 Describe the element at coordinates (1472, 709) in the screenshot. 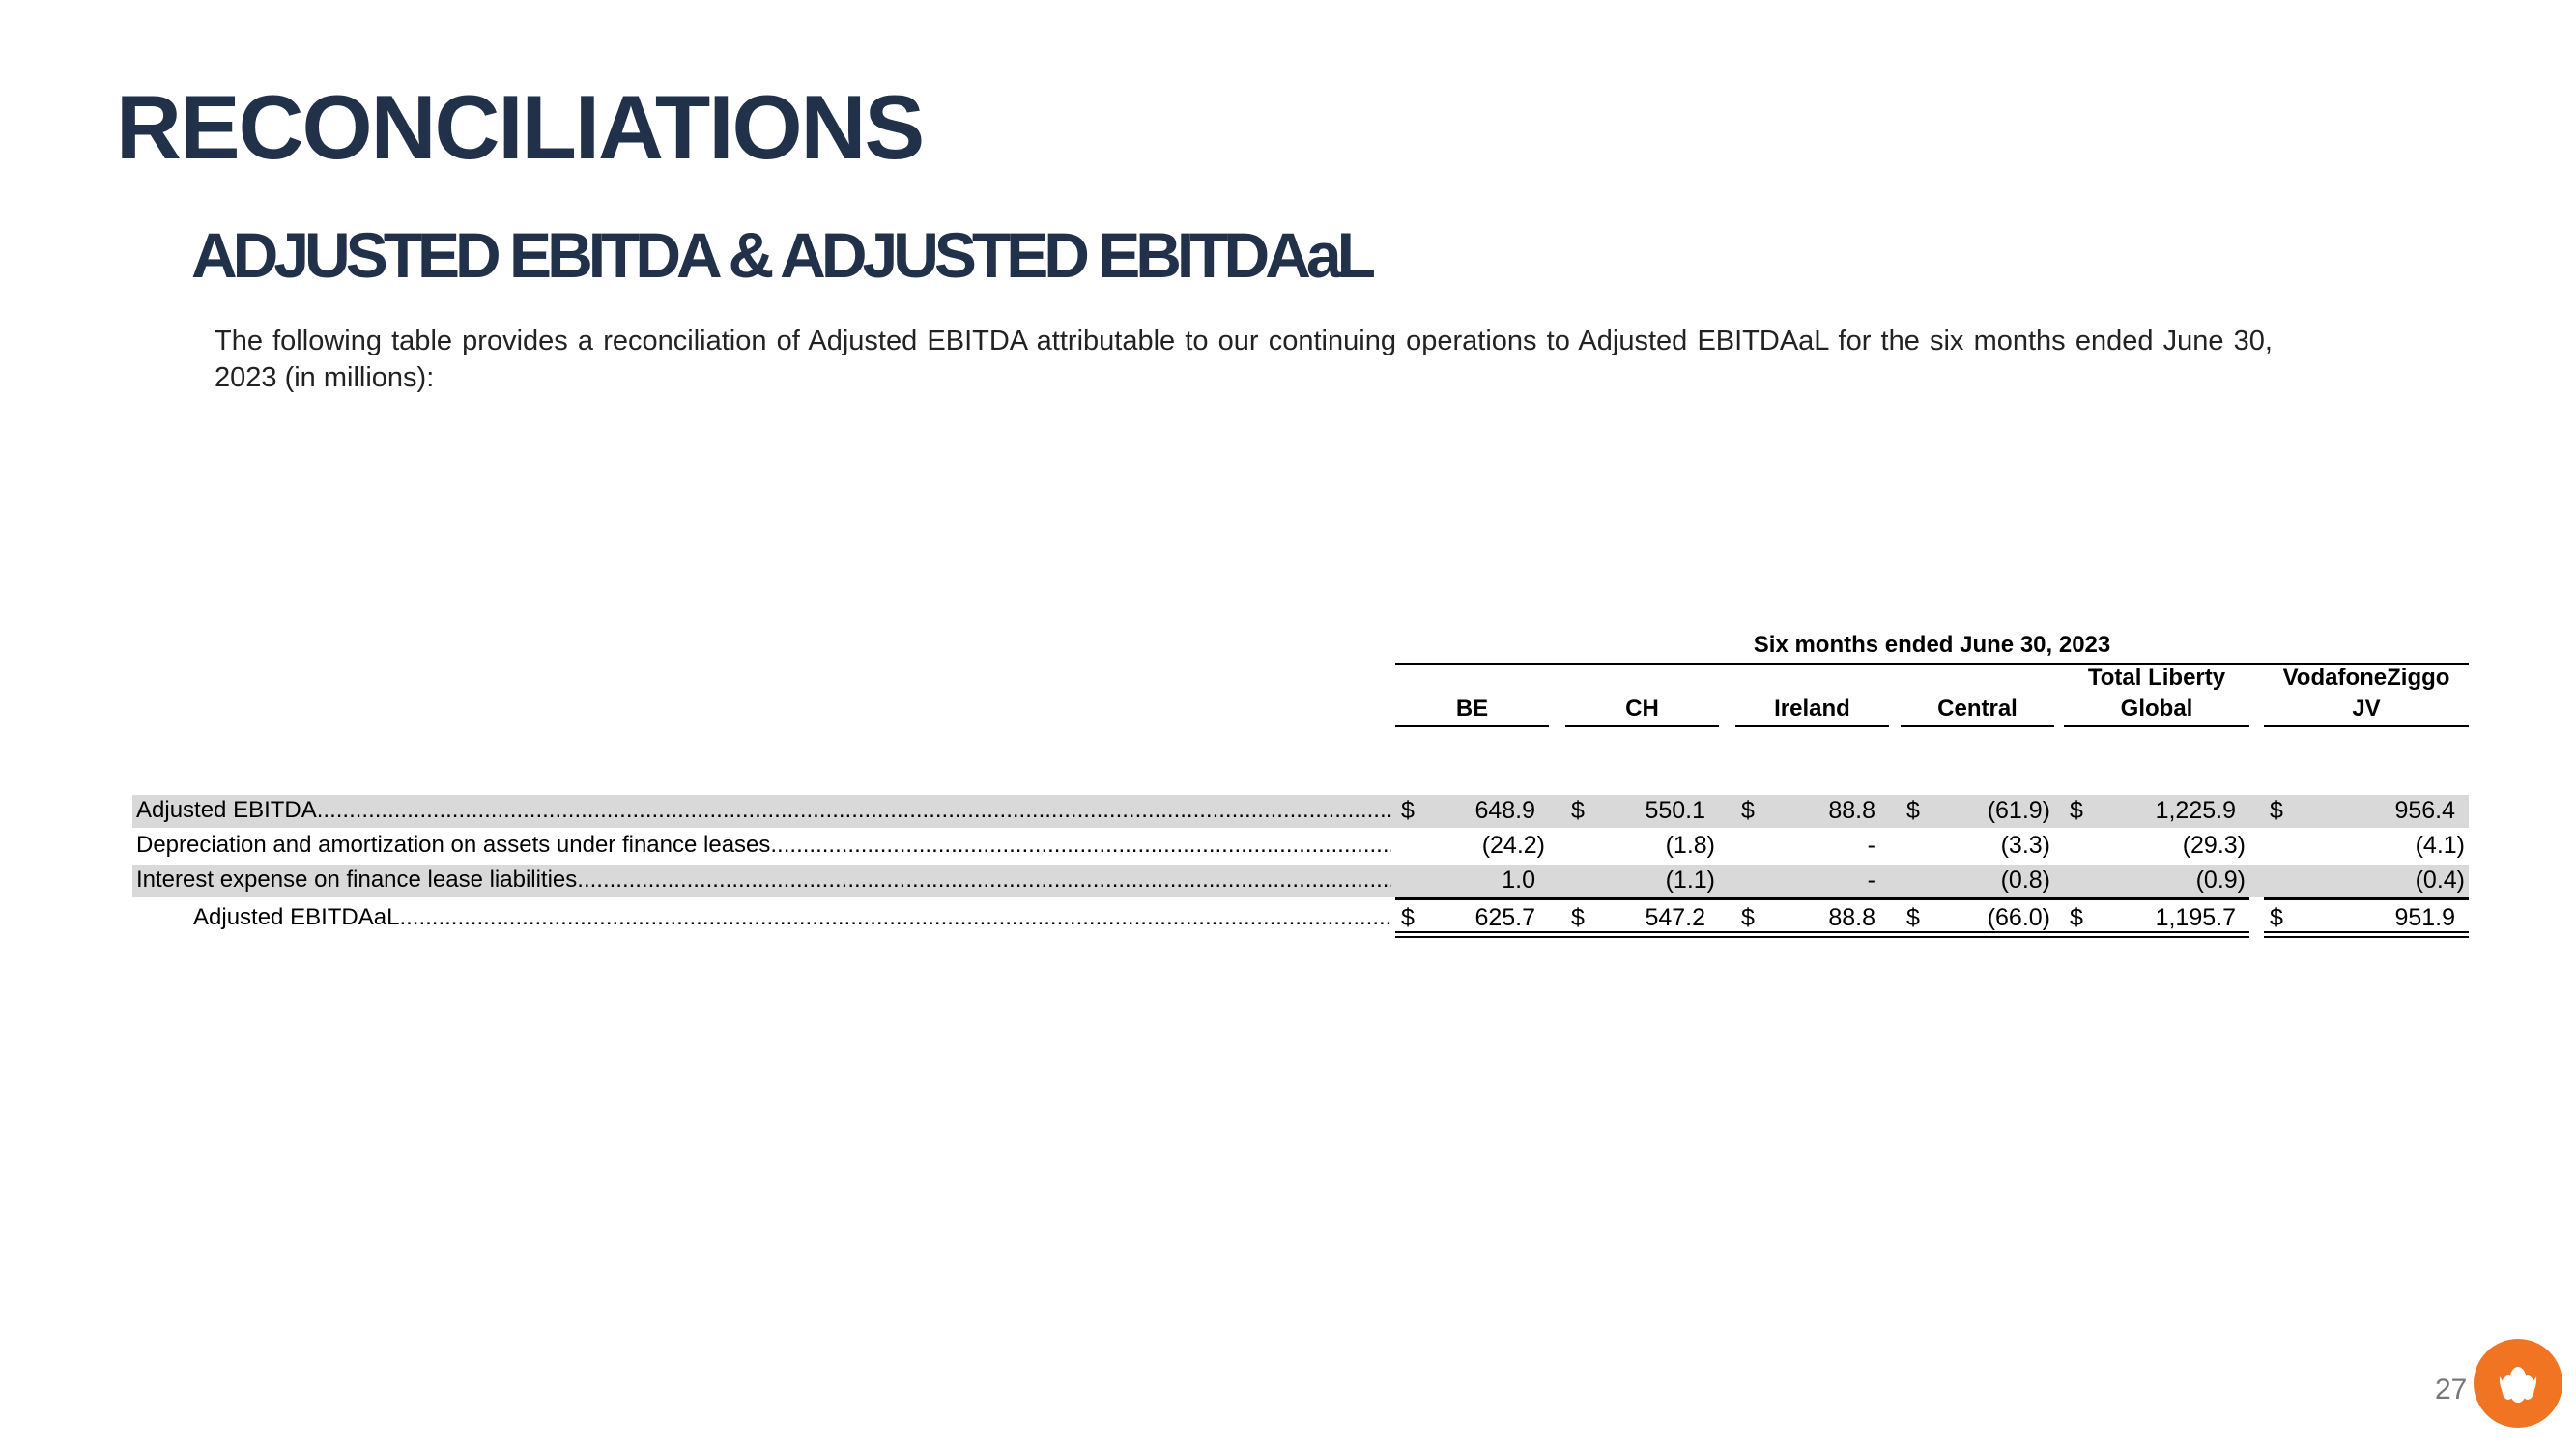

I see `column-header: BE` at that location.